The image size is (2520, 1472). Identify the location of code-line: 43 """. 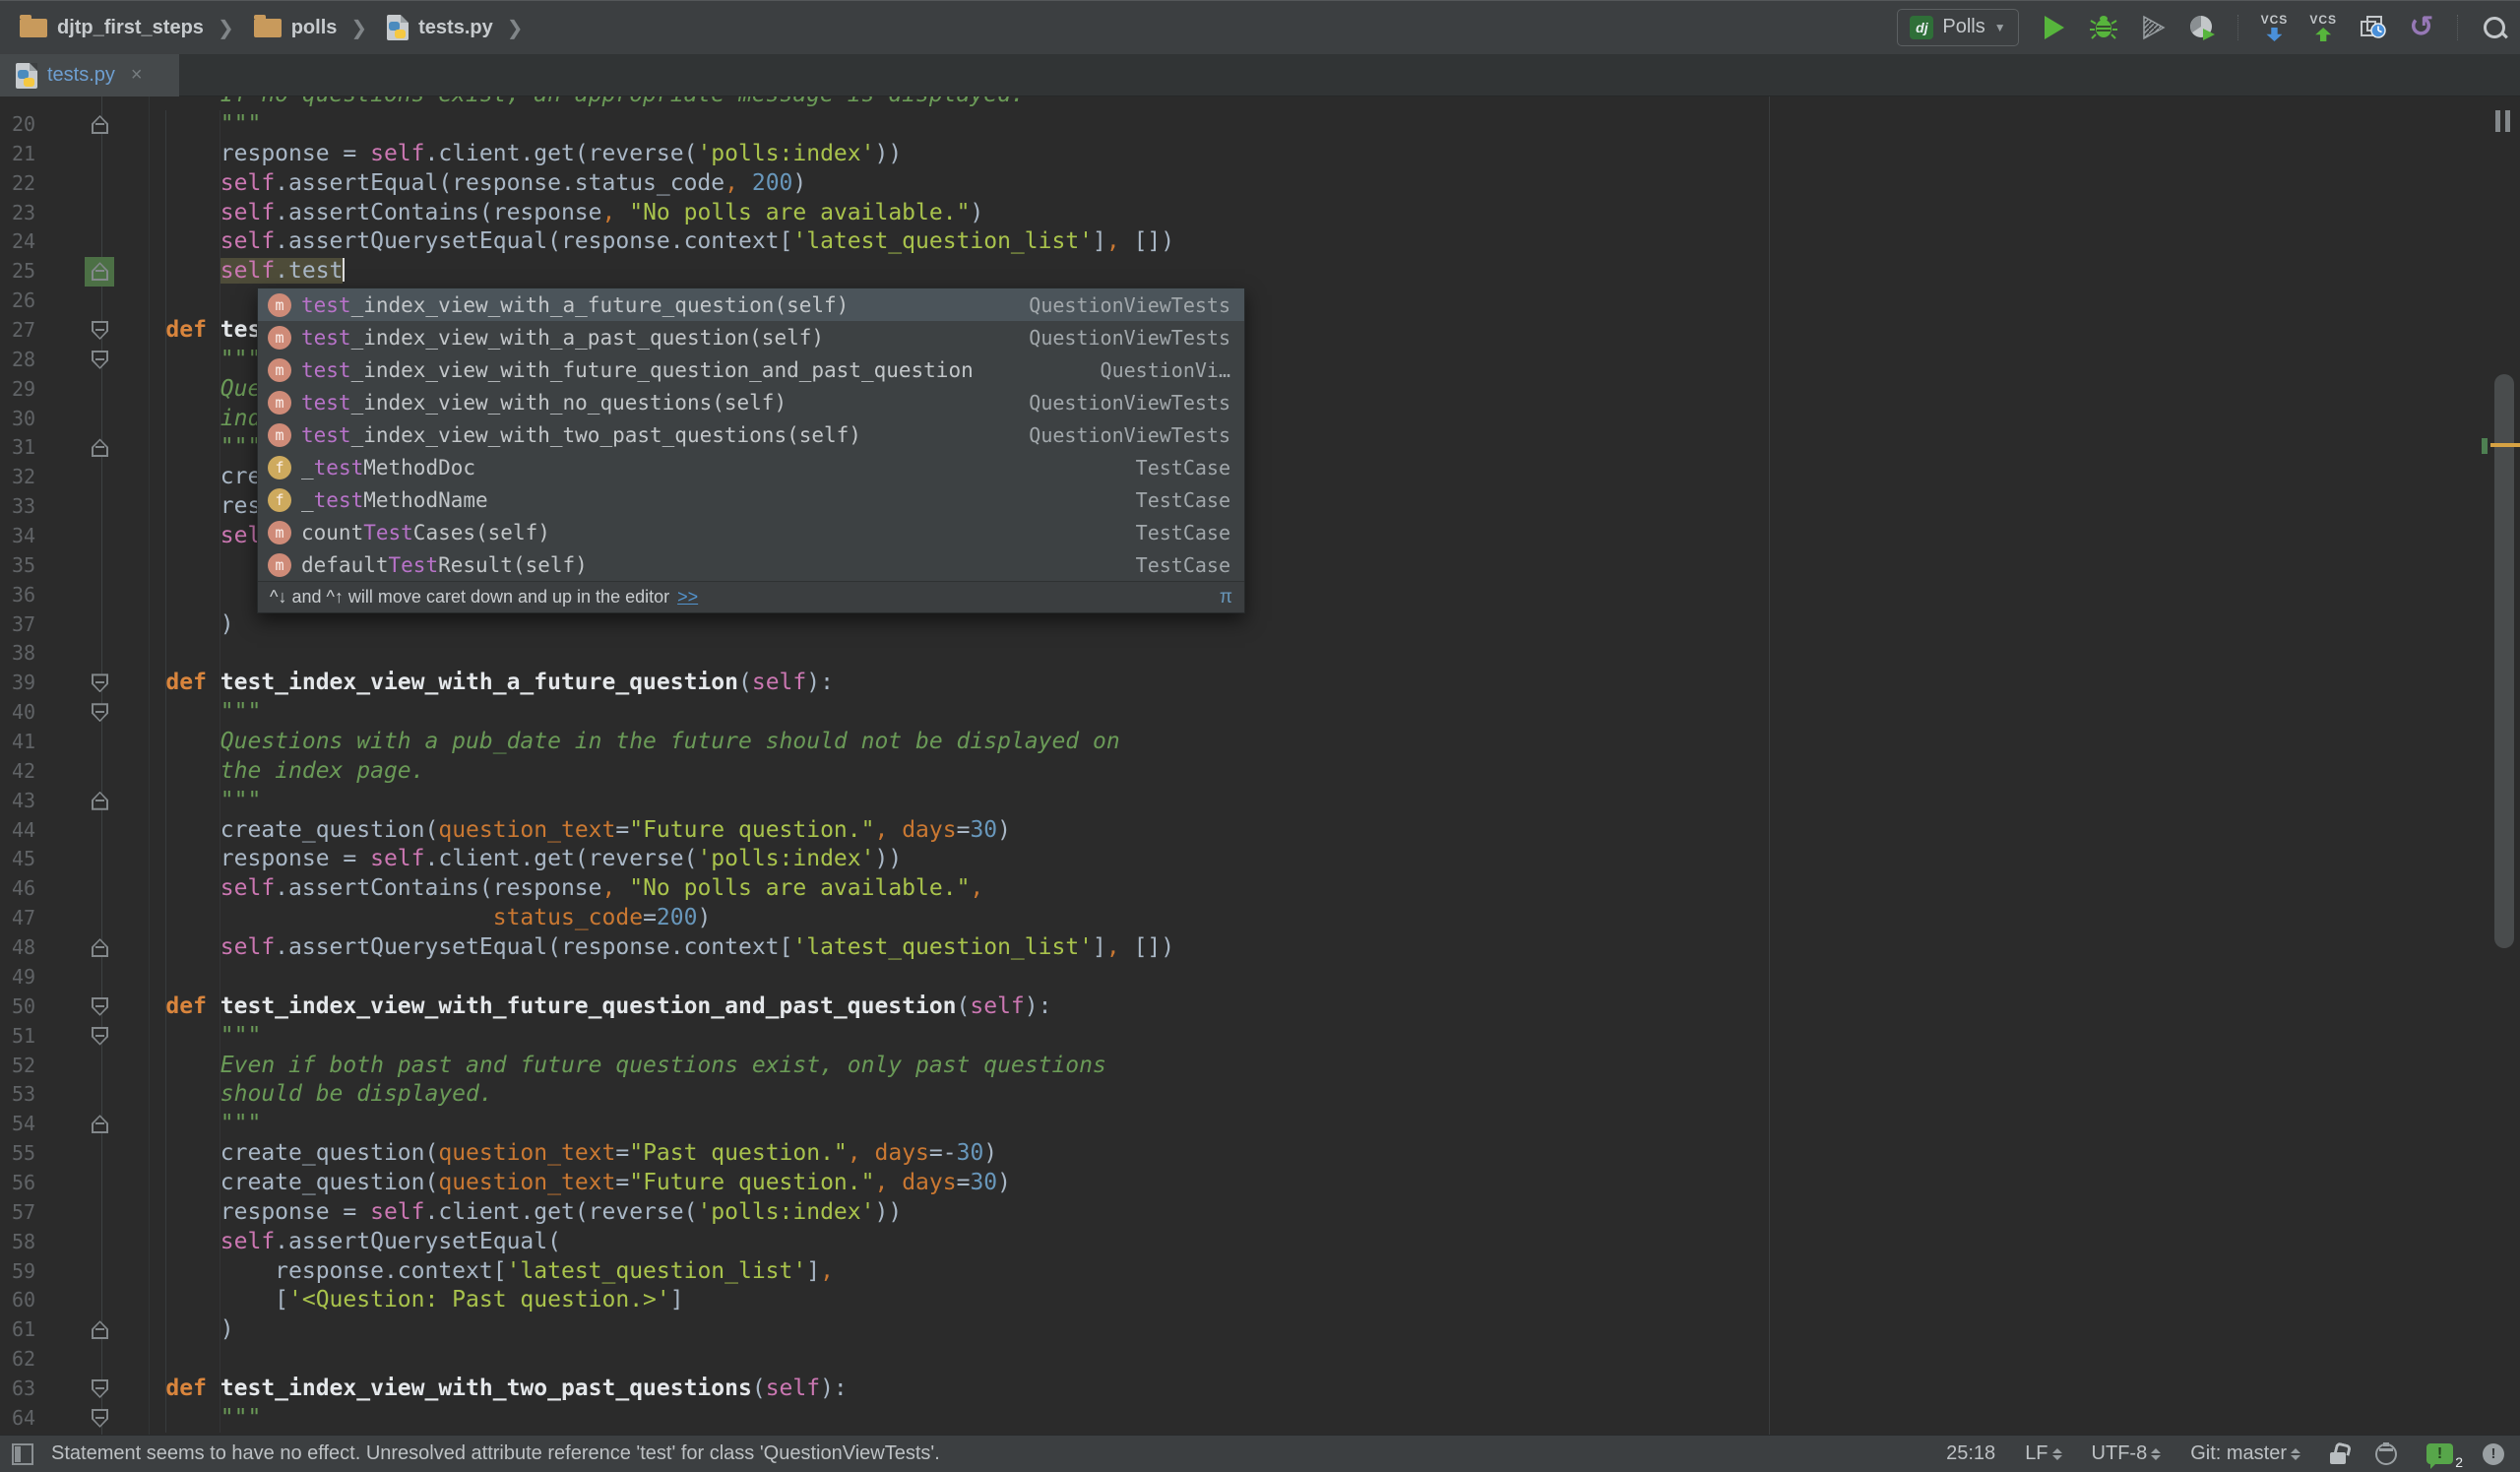
(1260, 801).